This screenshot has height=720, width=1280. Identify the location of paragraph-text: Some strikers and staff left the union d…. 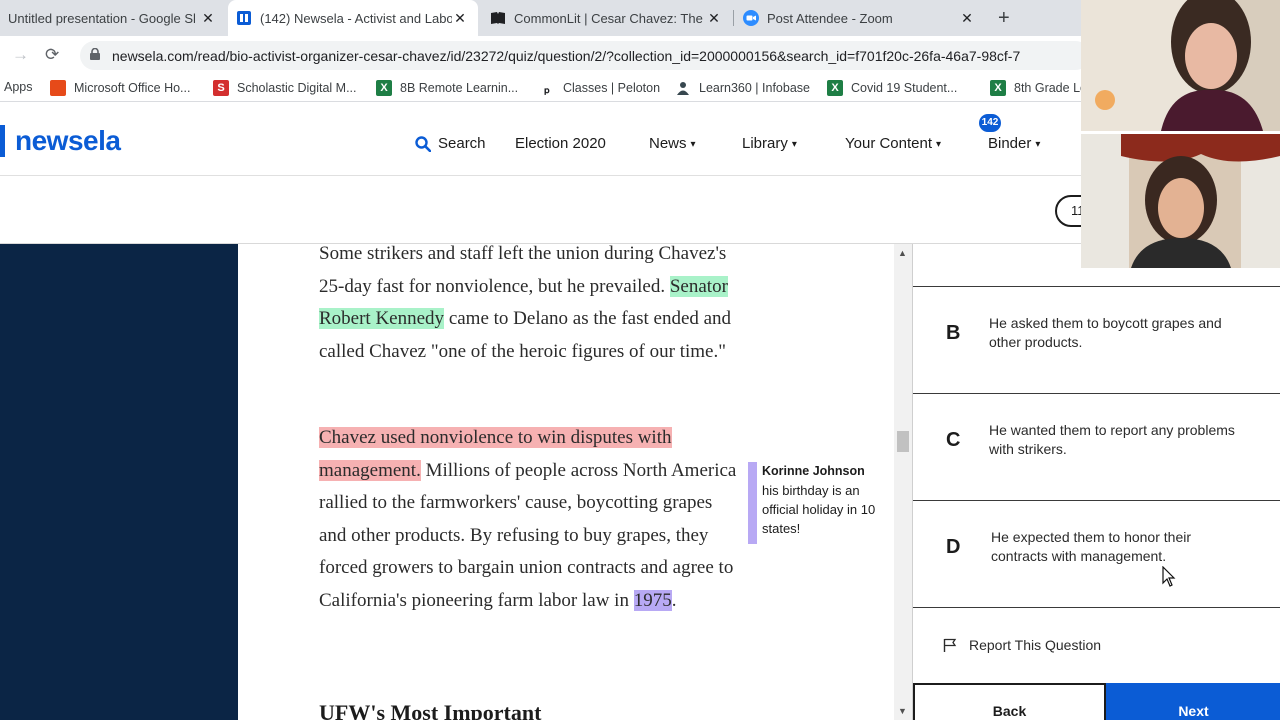
(523, 270).